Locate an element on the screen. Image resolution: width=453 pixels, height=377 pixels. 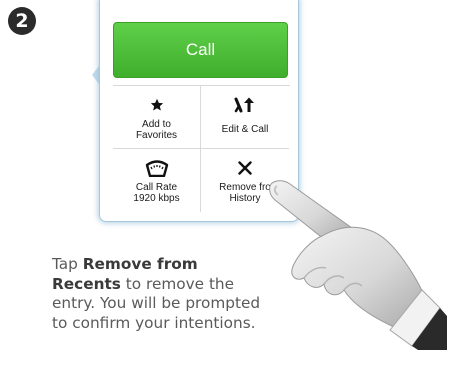
edit-and-call-icon is located at coordinates (245, 105).